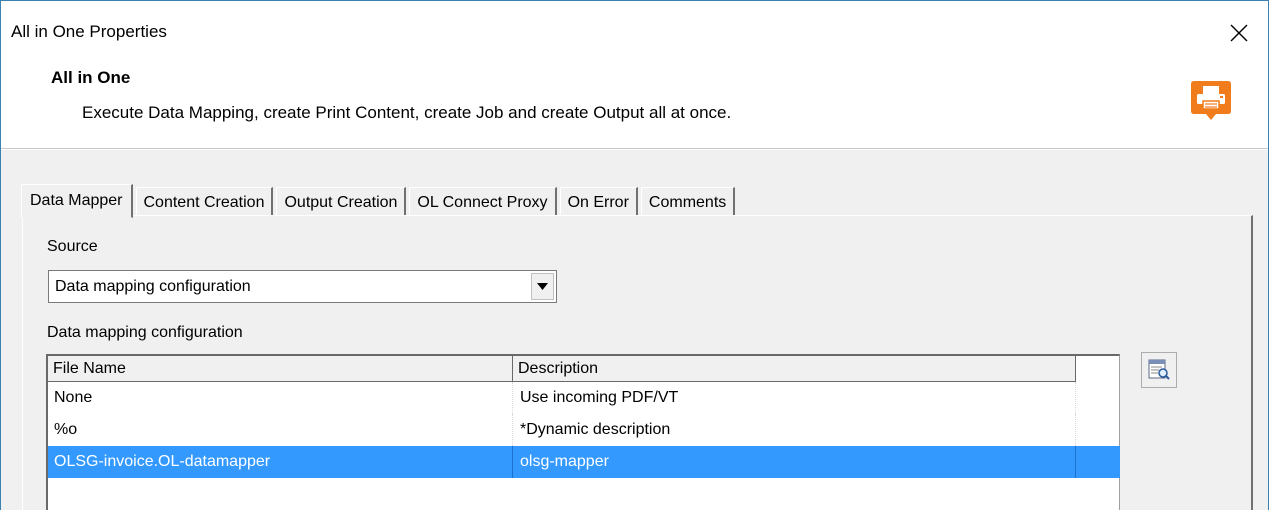 The width and height of the screenshot is (1269, 510). I want to click on tab-ol-connect-proxy: OL Connect Proxy, so click(483, 202).